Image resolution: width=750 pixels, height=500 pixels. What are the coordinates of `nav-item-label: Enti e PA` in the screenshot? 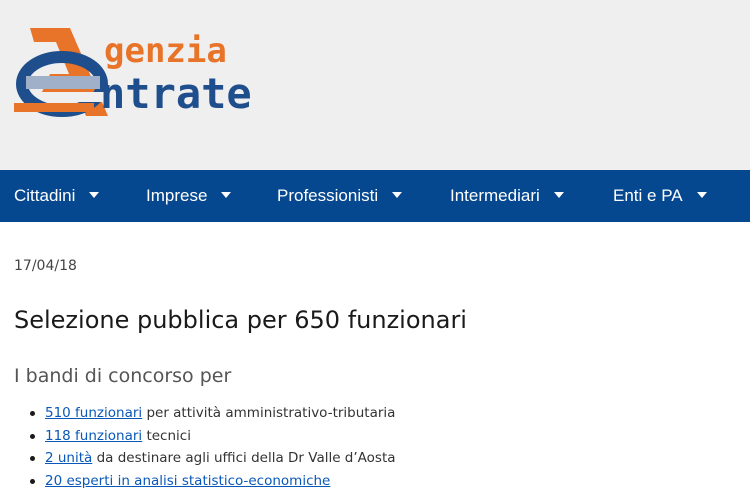 It's located at (648, 195).